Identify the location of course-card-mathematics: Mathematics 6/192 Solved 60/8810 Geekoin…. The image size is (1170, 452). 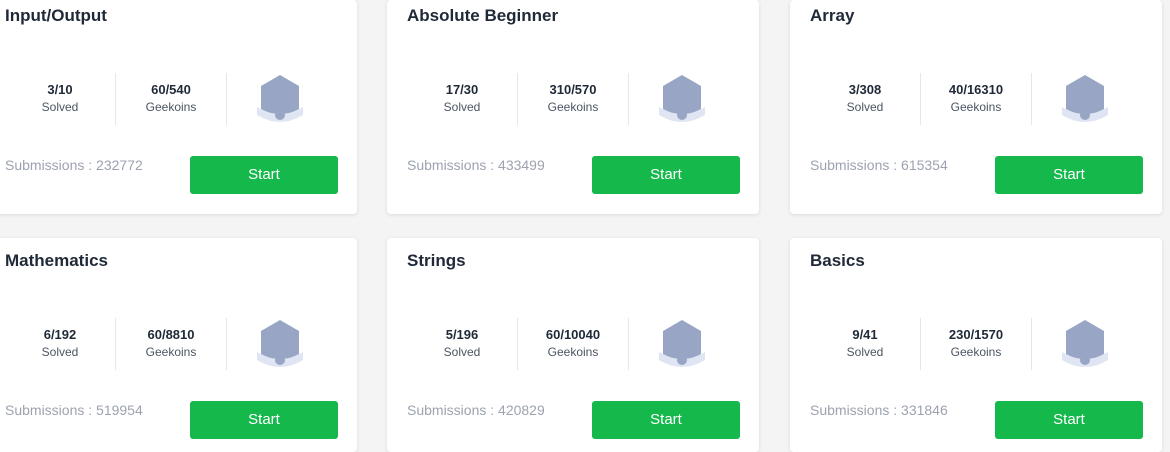
(178, 345).